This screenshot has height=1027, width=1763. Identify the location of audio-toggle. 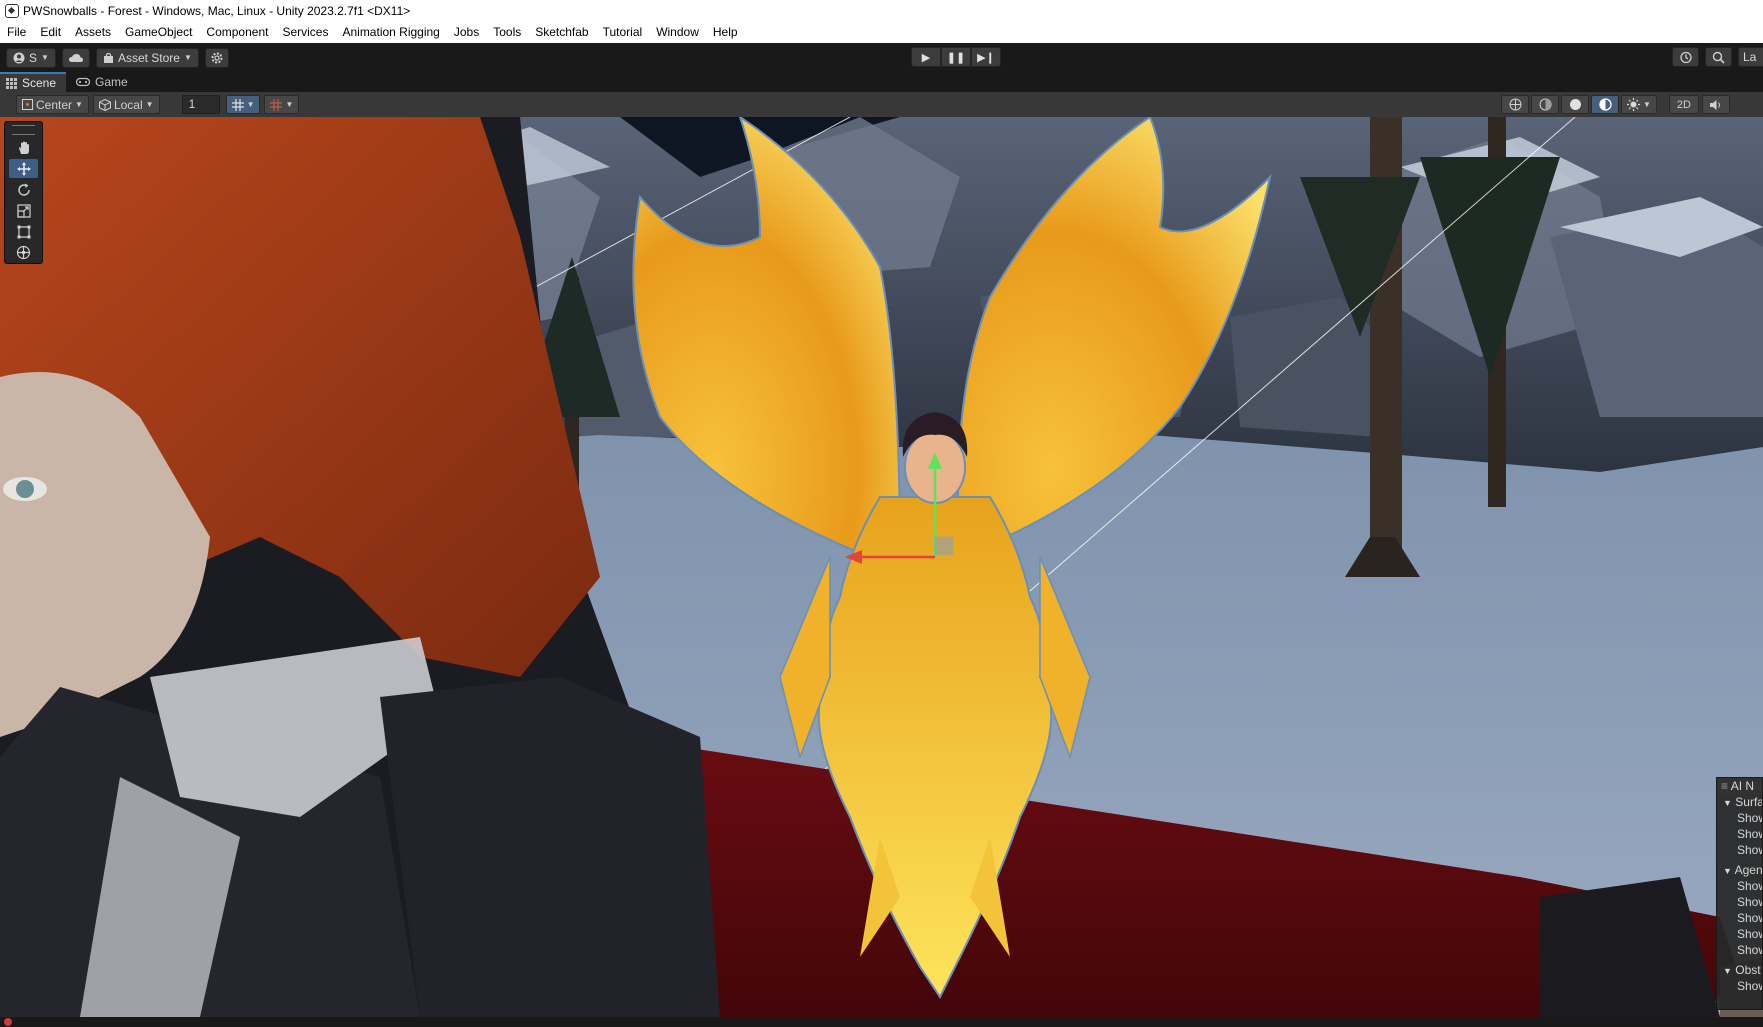
(1715, 104).